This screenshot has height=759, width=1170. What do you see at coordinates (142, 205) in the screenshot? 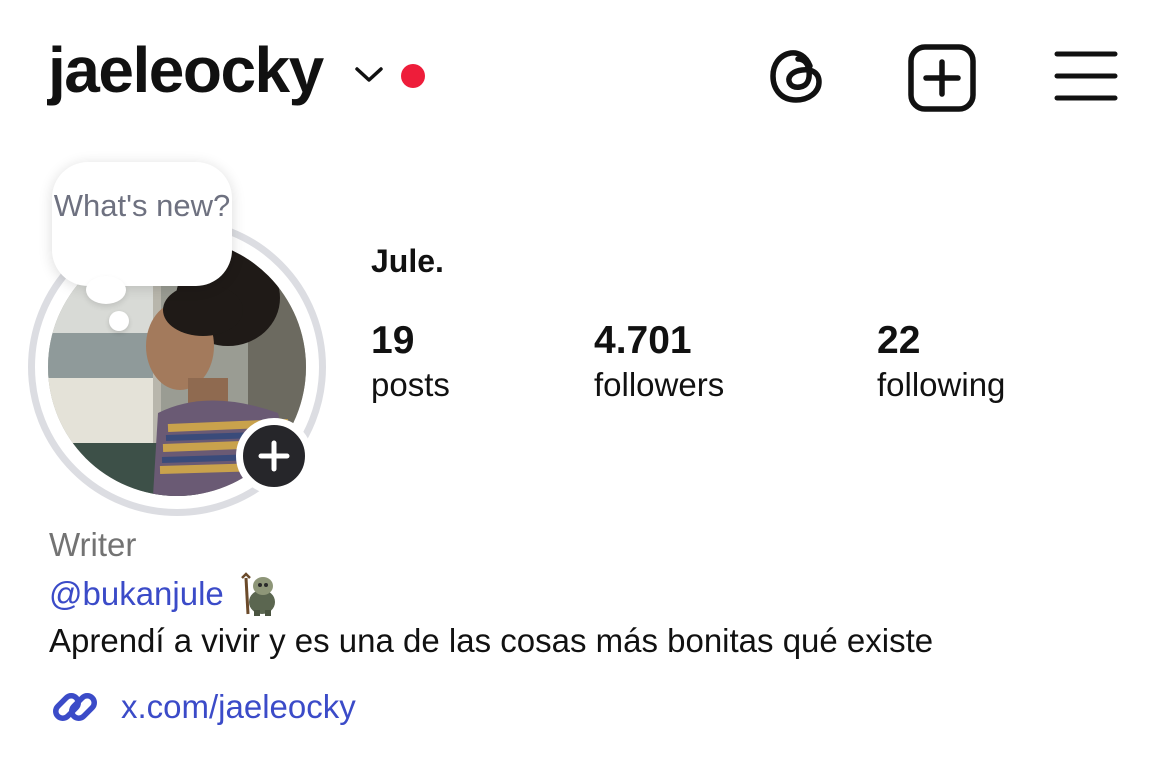
I see `note-text: What's new?` at bounding box center [142, 205].